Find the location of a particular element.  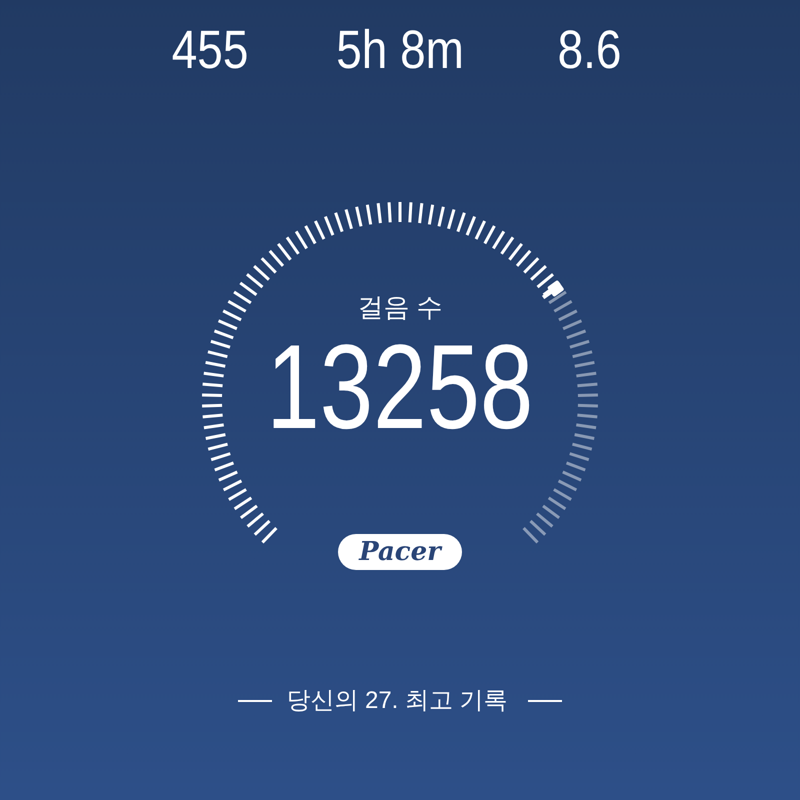

brand-logo: Pacer is located at coordinates (400, 552).